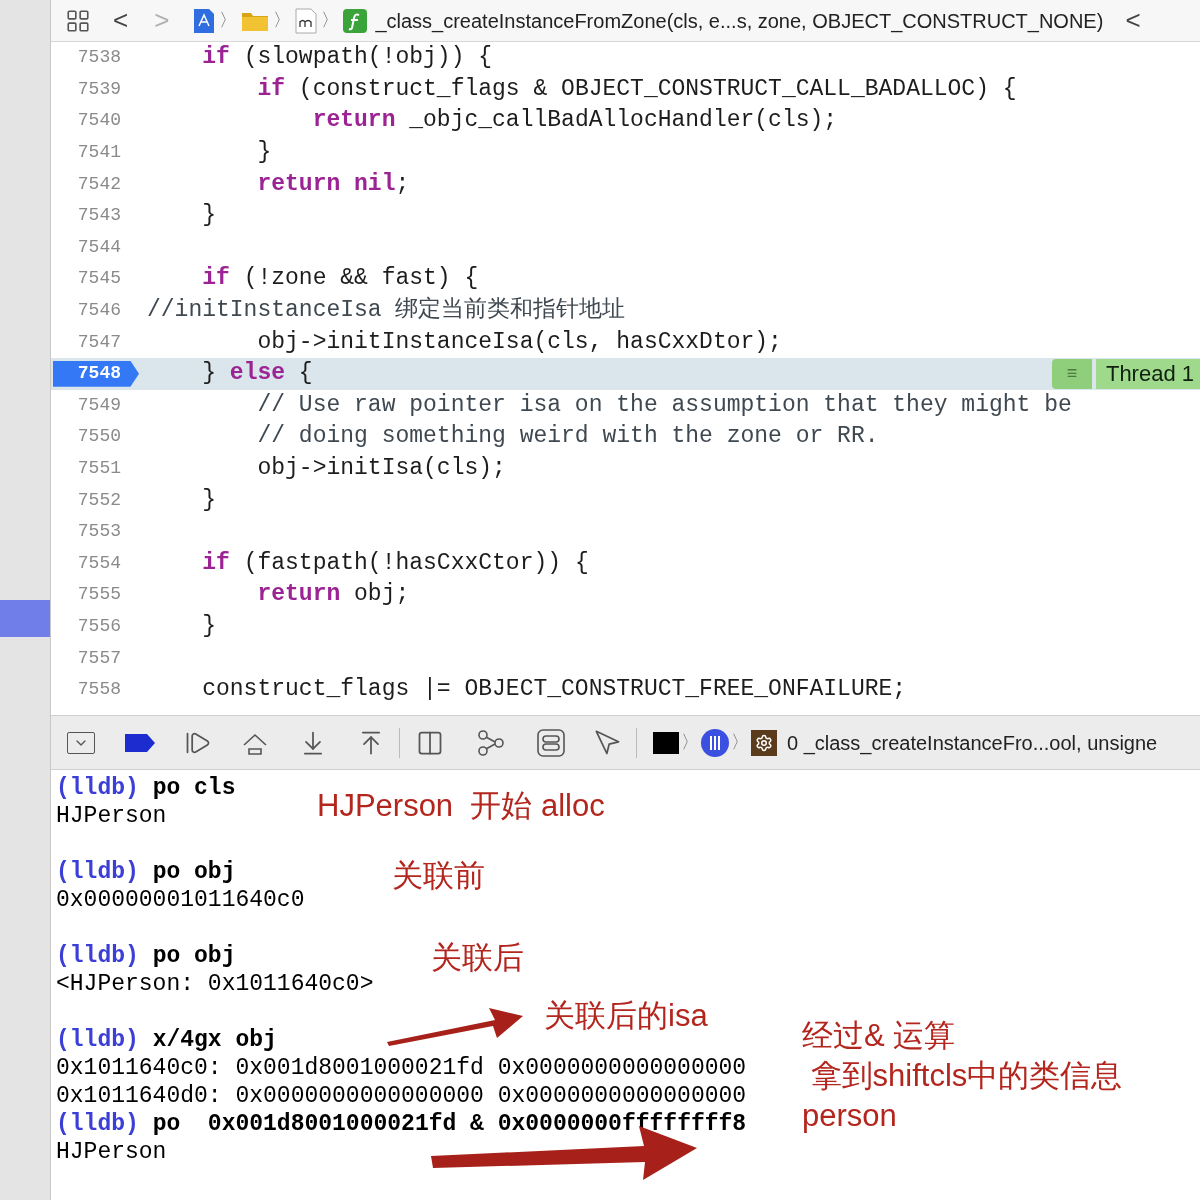 The width and height of the screenshot is (1200, 1200). I want to click on code-line: return _objc_callBadAllocHandler(cls);, so click(574, 121).